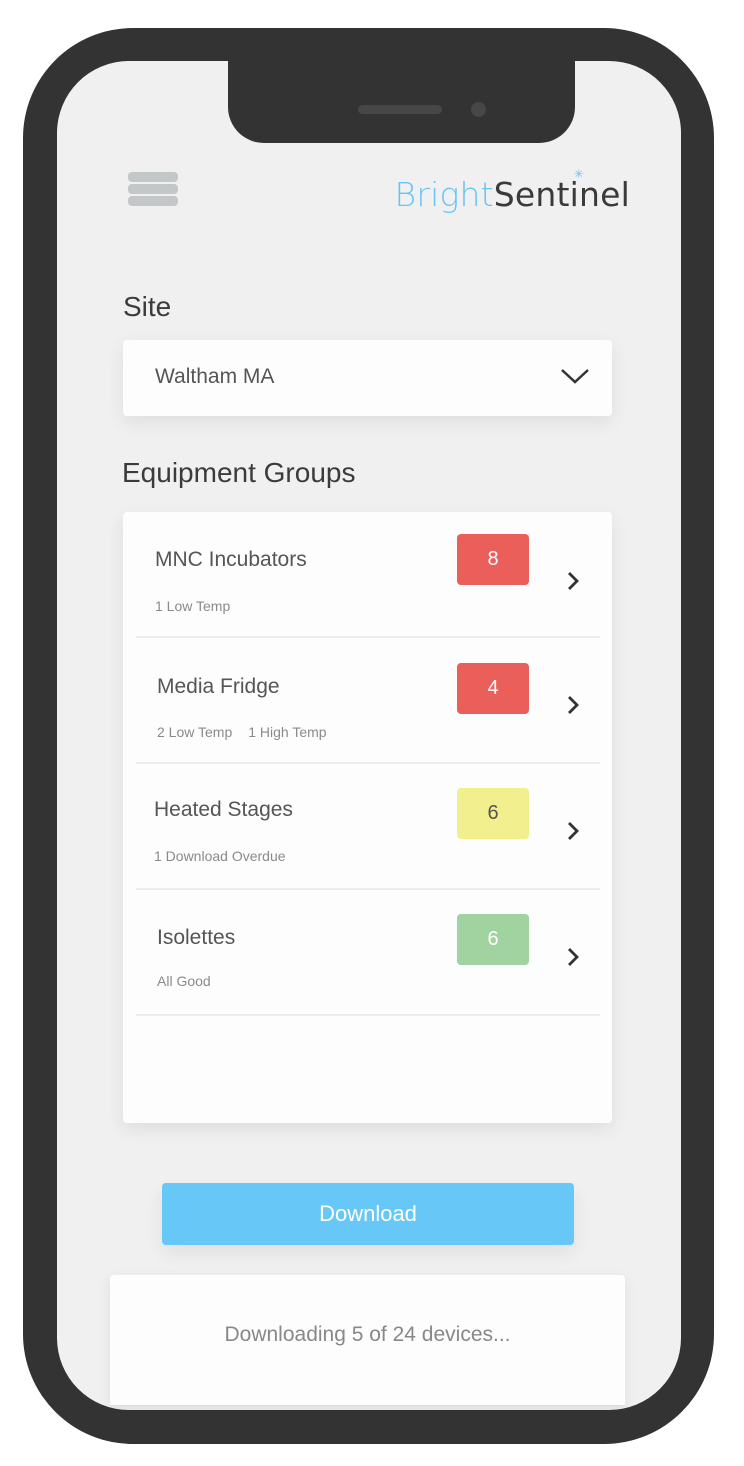 This screenshot has height=1466, width=744. What do you see at coordinates (147, 306) in the screenshot?
I see `site-label: Site` at bounding box center [147, 306].